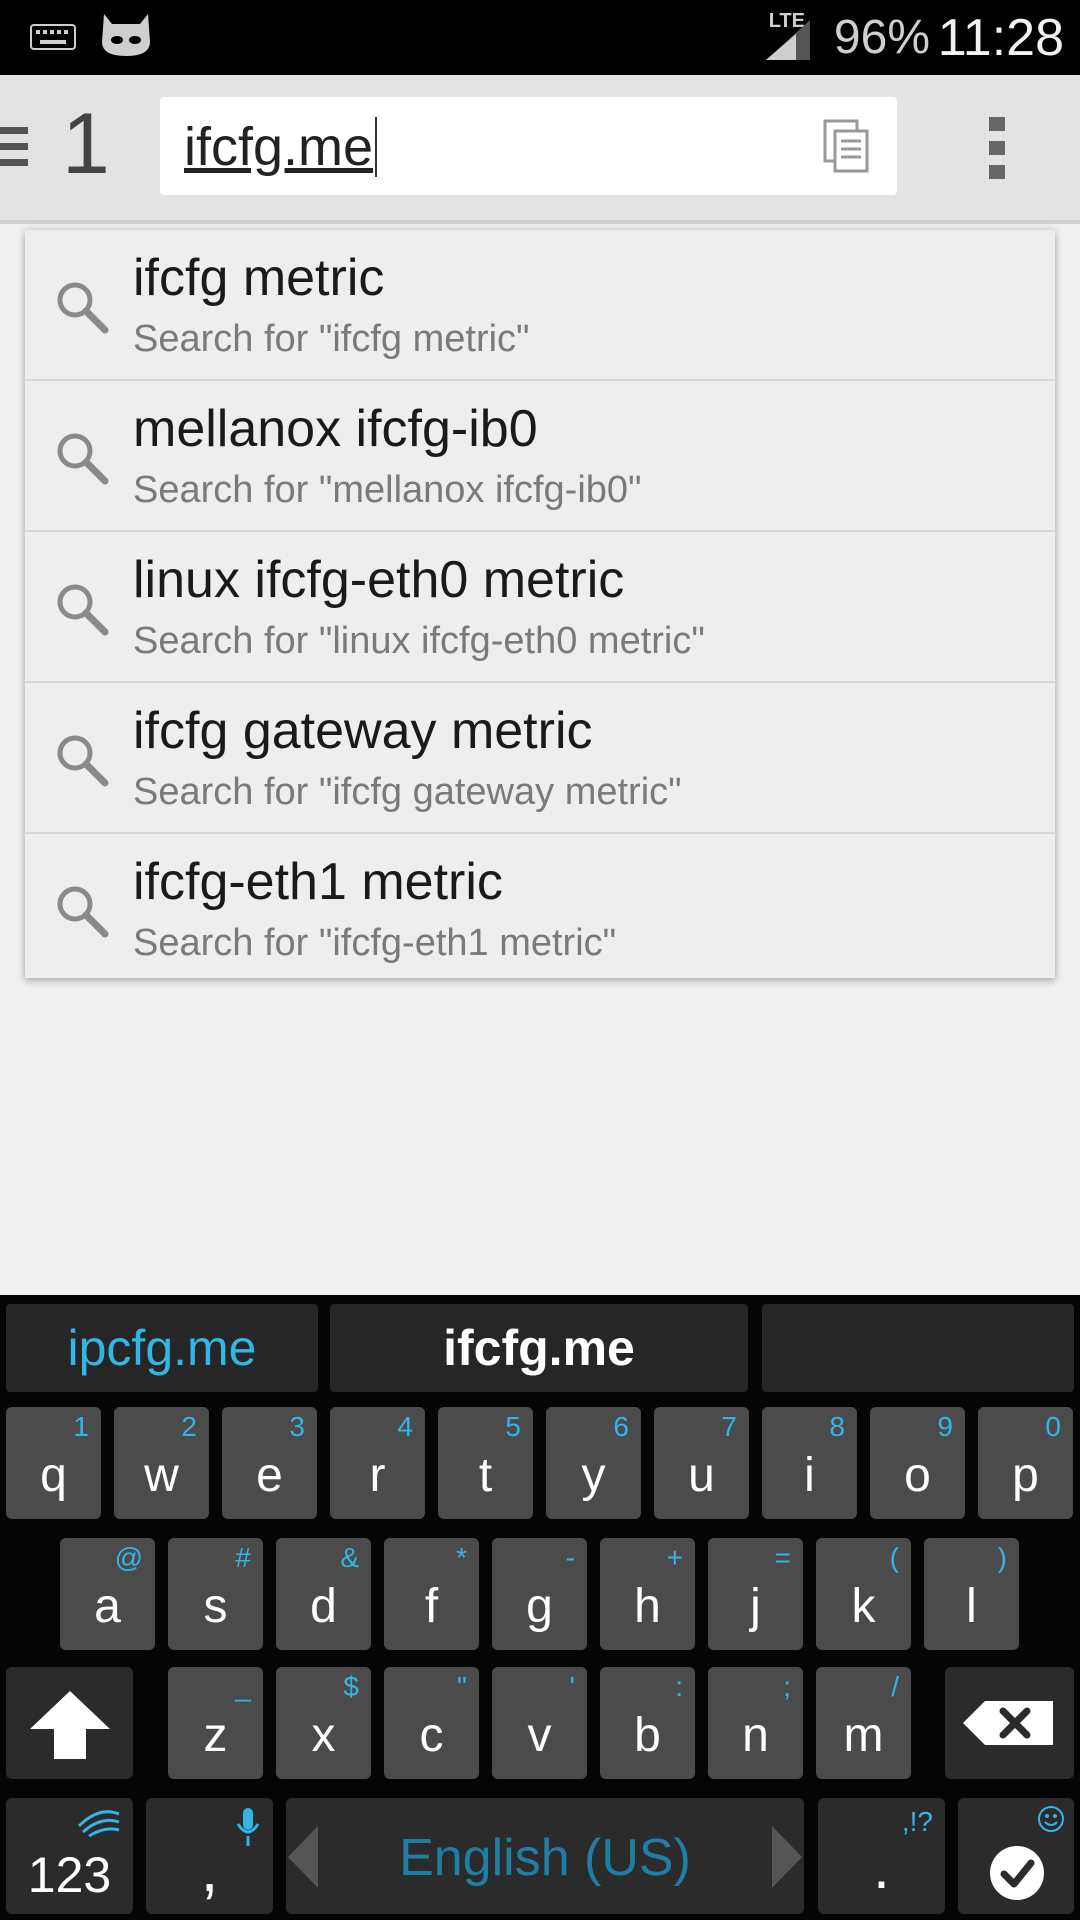 Image resolution: width=1080 pixels, height=1920 pixels. I want to click on shift-key, so click(69, 1723).